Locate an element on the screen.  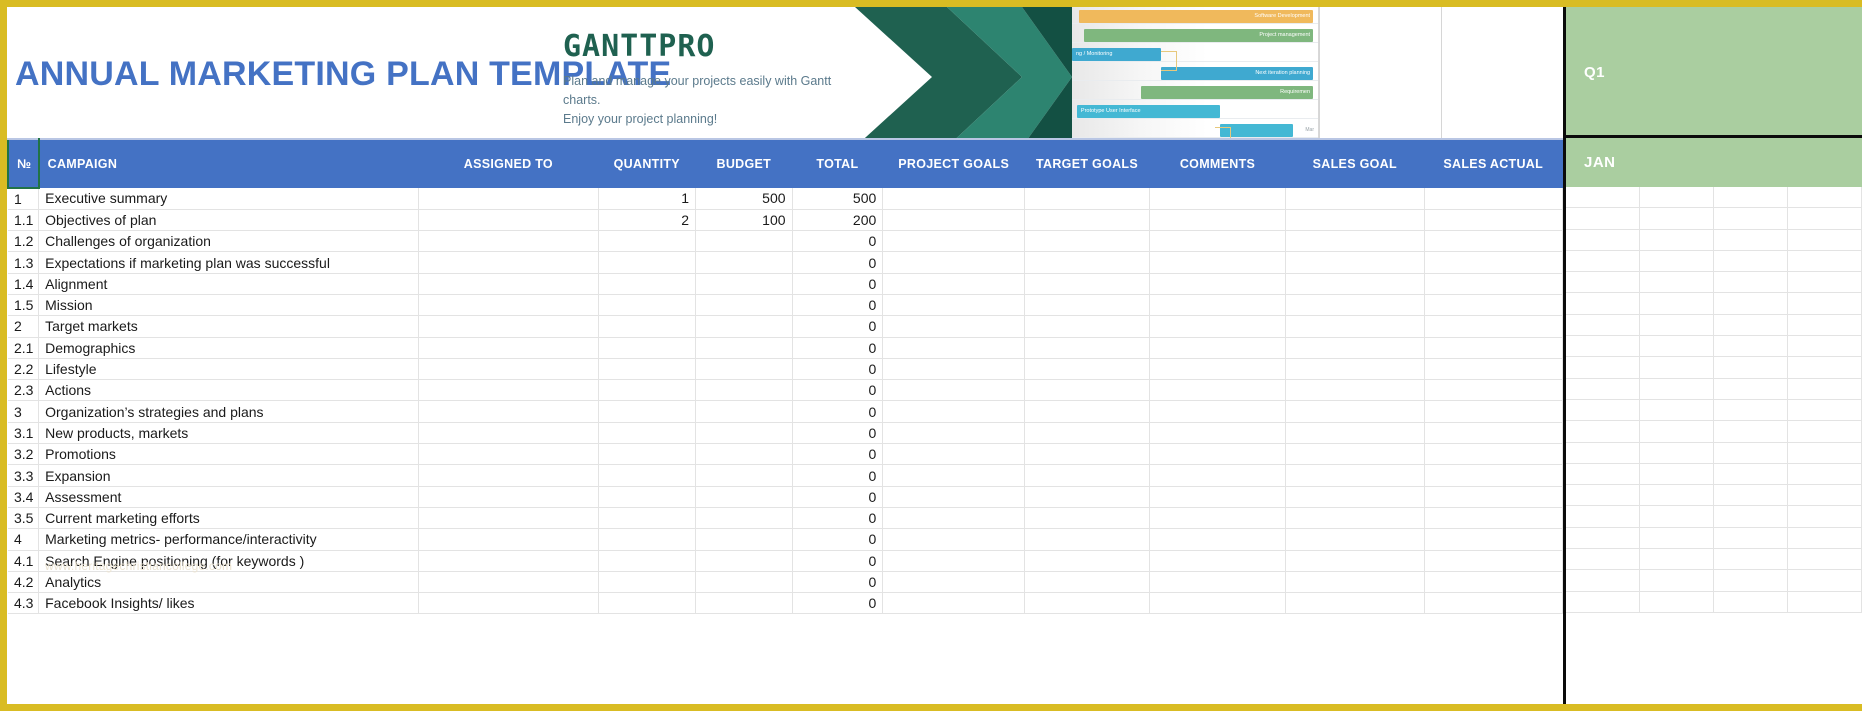
cell-campaign: Organization’s strategies and plans is located at coordinates (229, 411).